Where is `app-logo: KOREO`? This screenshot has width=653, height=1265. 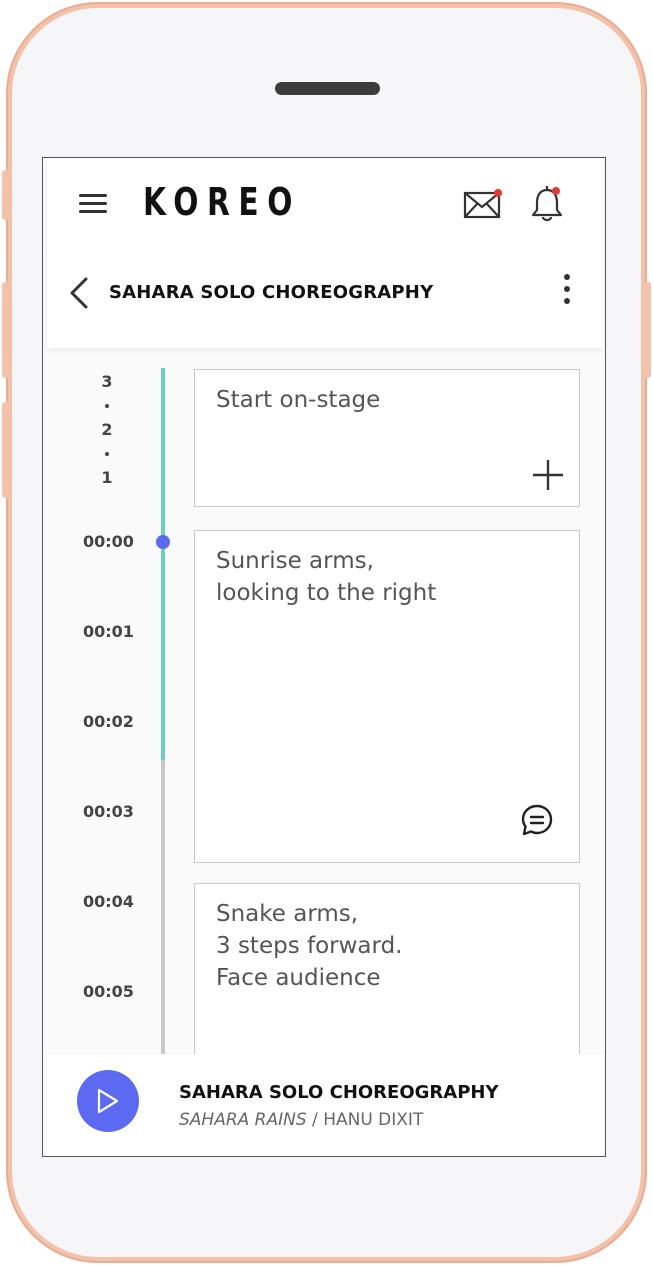
app-logo: KOREO is located at coordinates (222, 202).